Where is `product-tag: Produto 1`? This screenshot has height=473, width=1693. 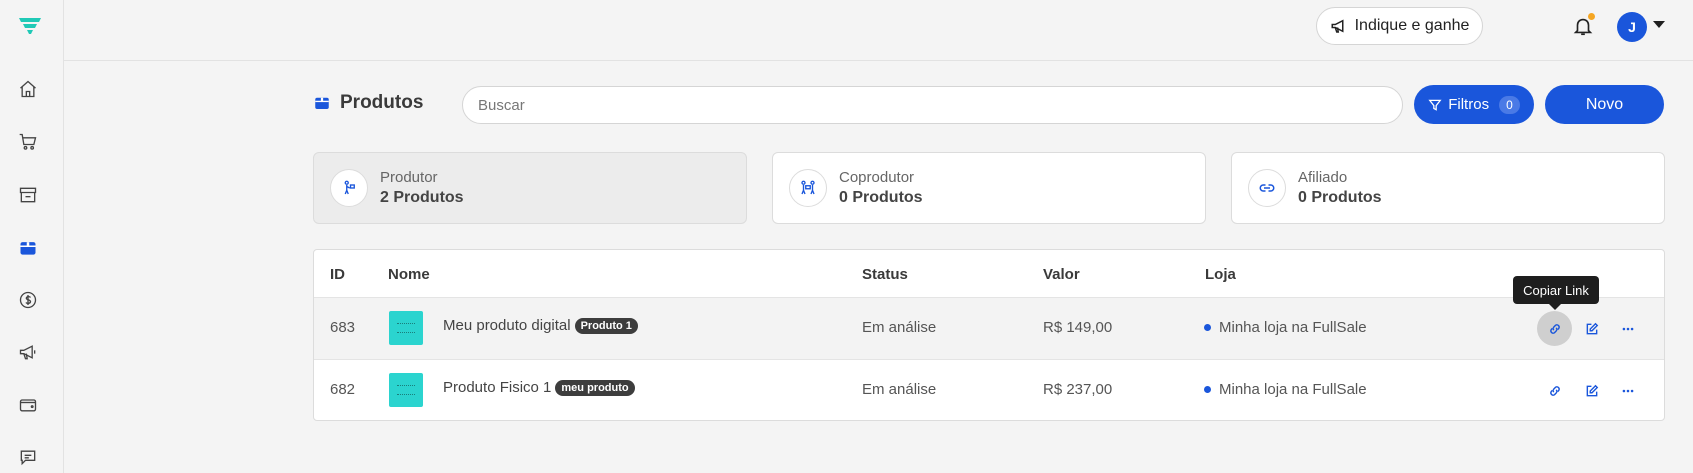 product-tag: Produto 1 is located at coordinates (606, 325).